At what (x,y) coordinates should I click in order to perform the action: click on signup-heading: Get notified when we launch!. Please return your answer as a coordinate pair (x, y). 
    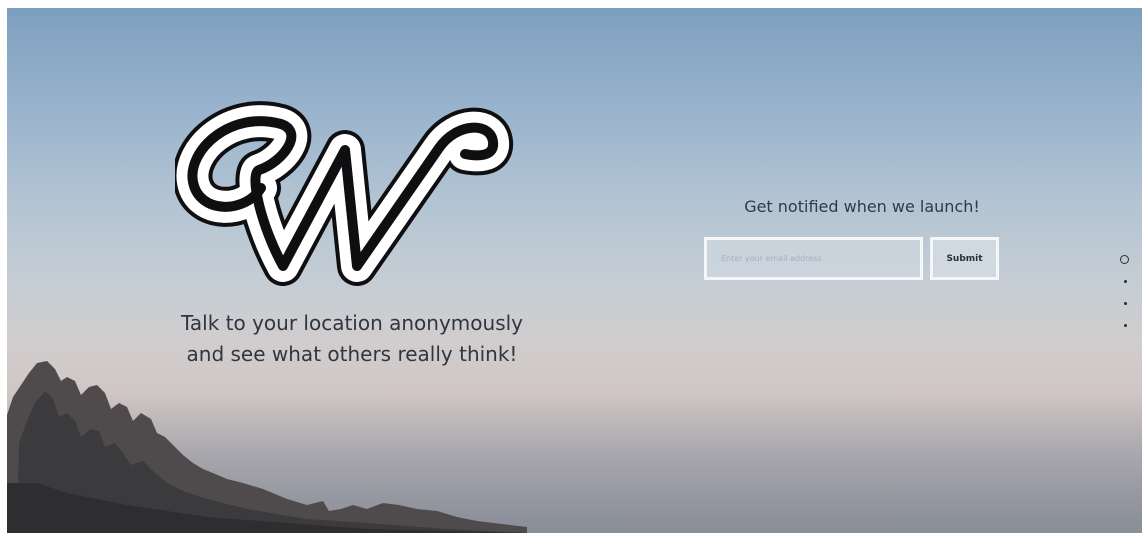
    Looking at the image, I should click on (862, 206).